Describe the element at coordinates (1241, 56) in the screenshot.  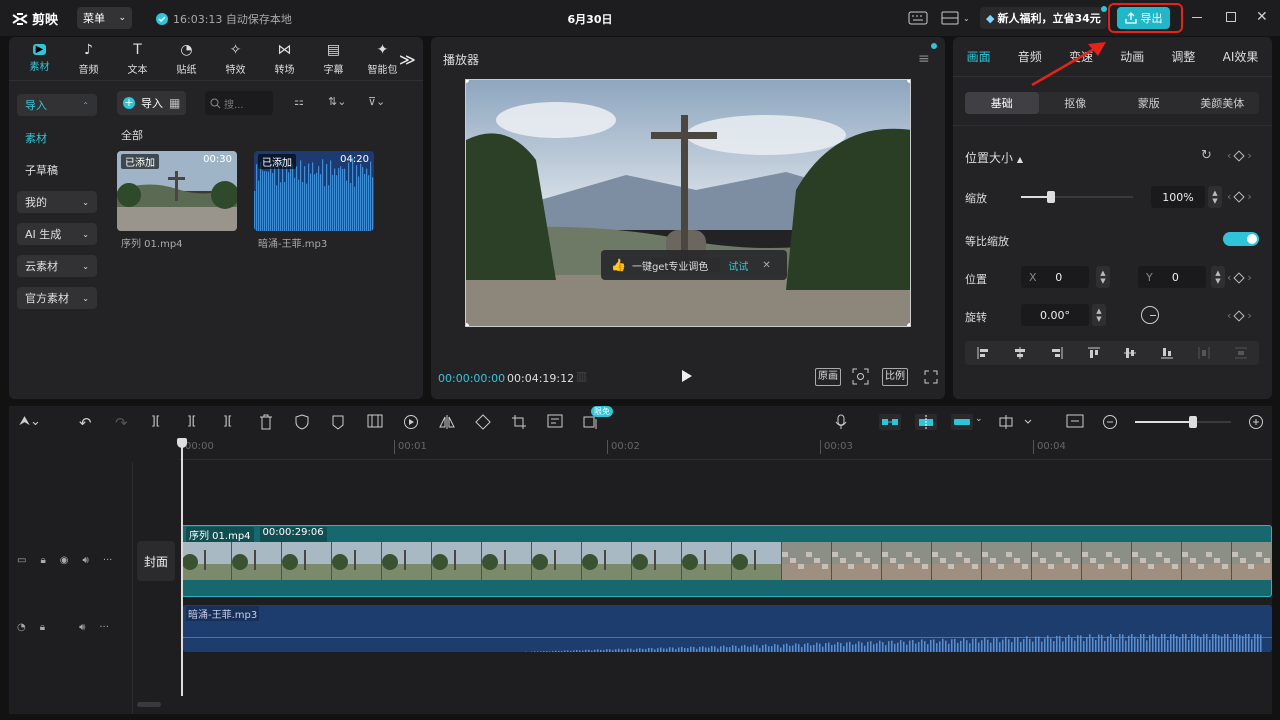
I see `tab-ai-effects: AI效果` at that location.